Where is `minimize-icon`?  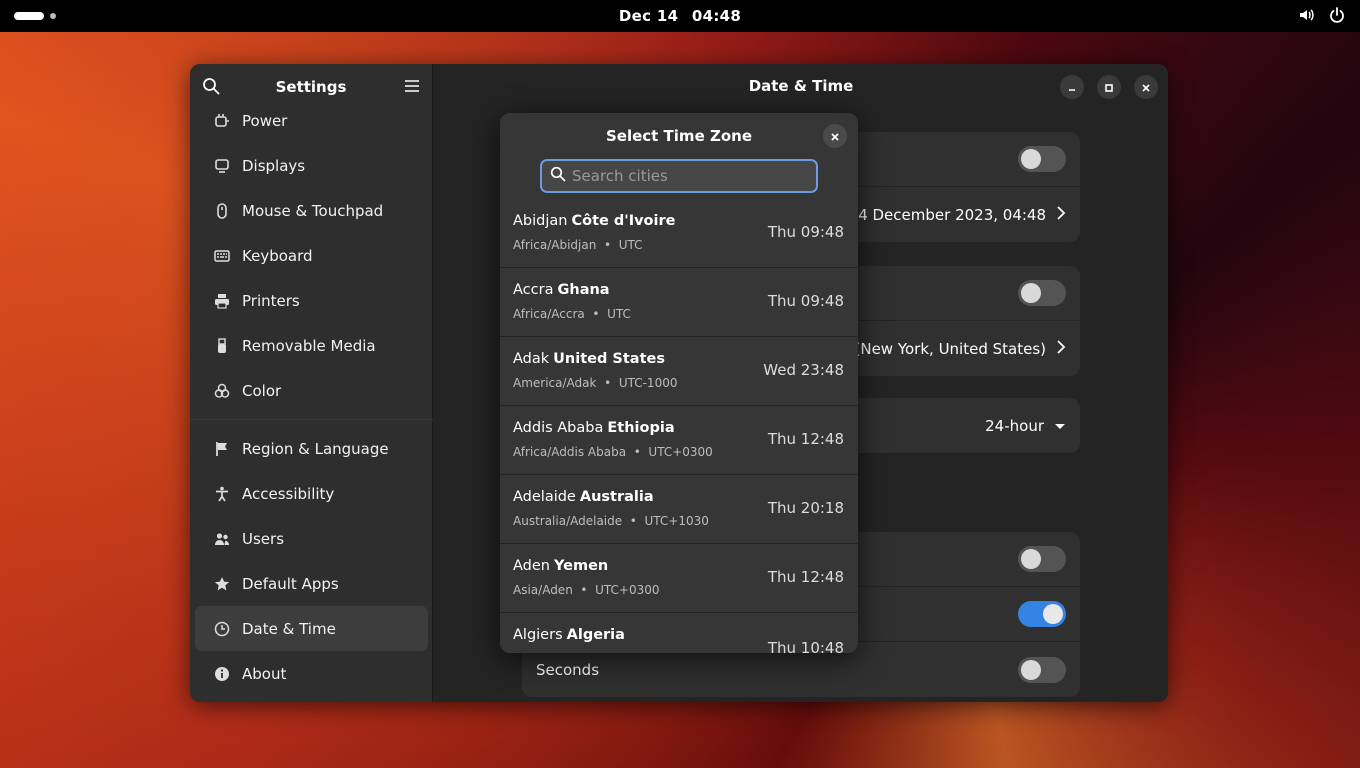
minimize-icon is located at coordinates (1072, 87).